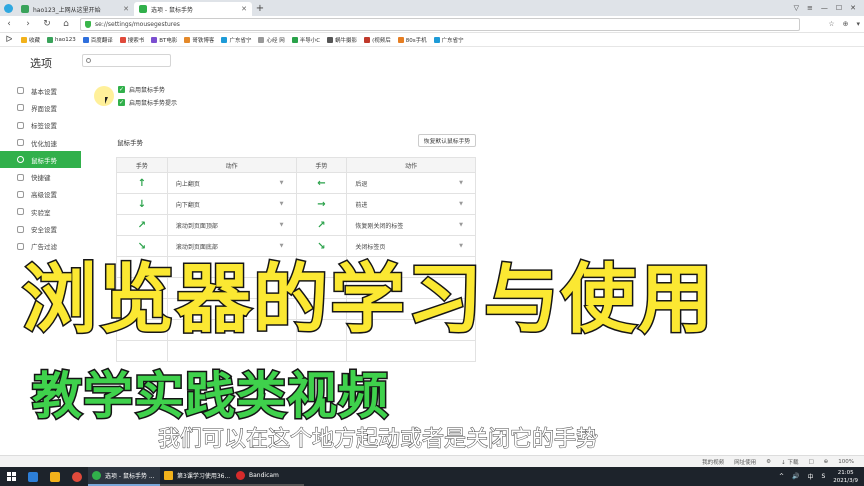 Image resolution: width=864 pixels, height=486 pixels. What do you see at coordinates (40, 228) in the screenshot?
I see `sidebar-item-security: 安全设置` at bounding box center [40, 228].